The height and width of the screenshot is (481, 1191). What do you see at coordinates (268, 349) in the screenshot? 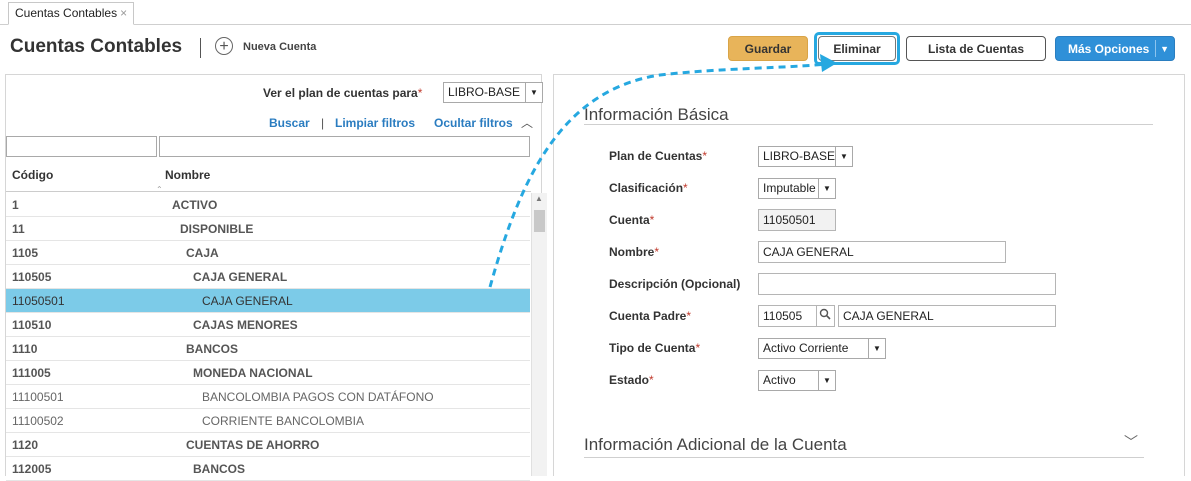
I see `table-row: 1110 BANCOS` at bounding box center [268, 349].